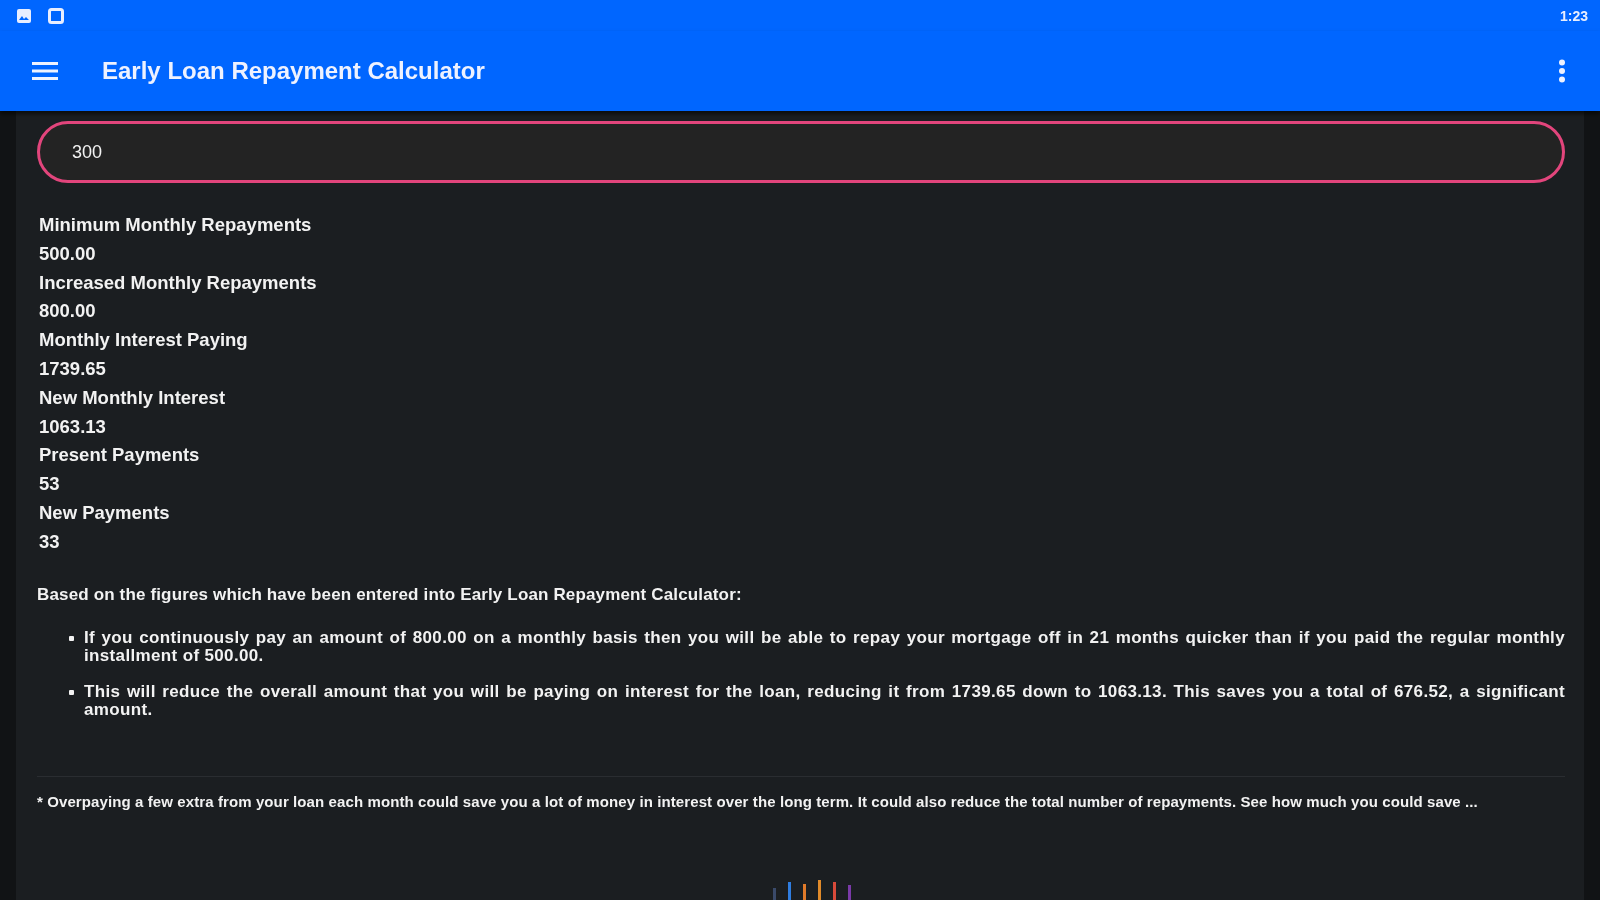  I want to click on result-value: 800.00, so click(67, 311).